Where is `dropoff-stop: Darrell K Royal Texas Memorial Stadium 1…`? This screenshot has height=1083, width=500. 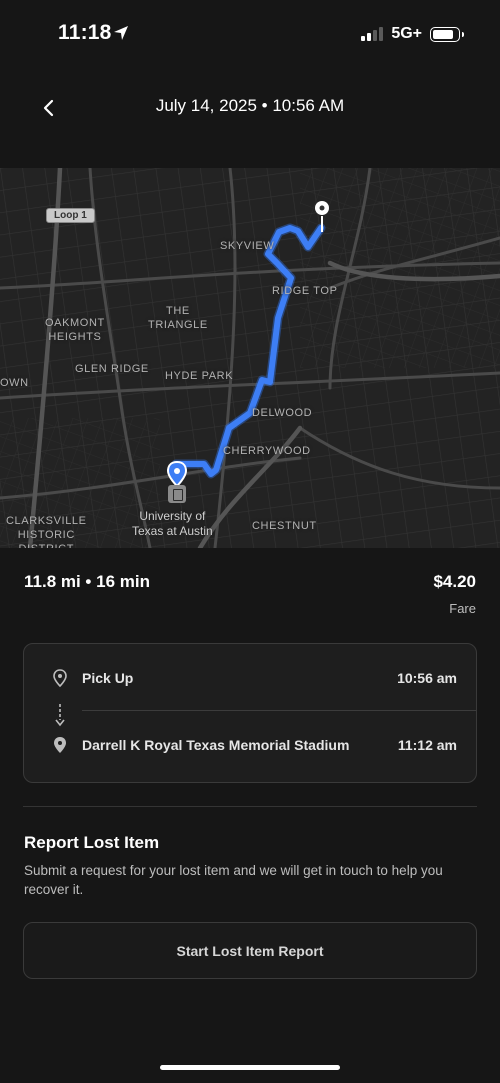
dropoff-stop: Darrell K Royal Texas Memorial Stadium 1… is located at coordinates (250, 745).